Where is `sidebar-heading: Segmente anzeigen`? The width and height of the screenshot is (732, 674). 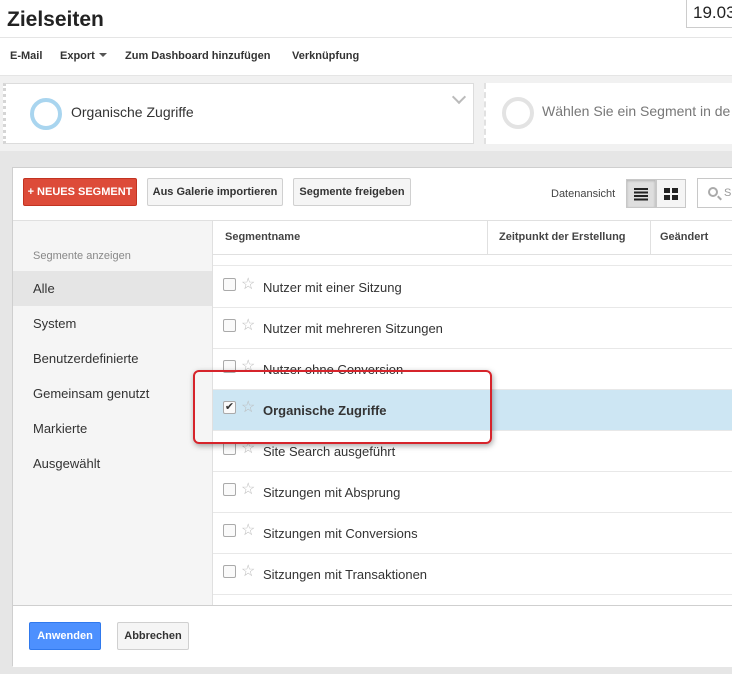 sidebar-heading: Segmente anzeigen is located at coordinates (82, 256).